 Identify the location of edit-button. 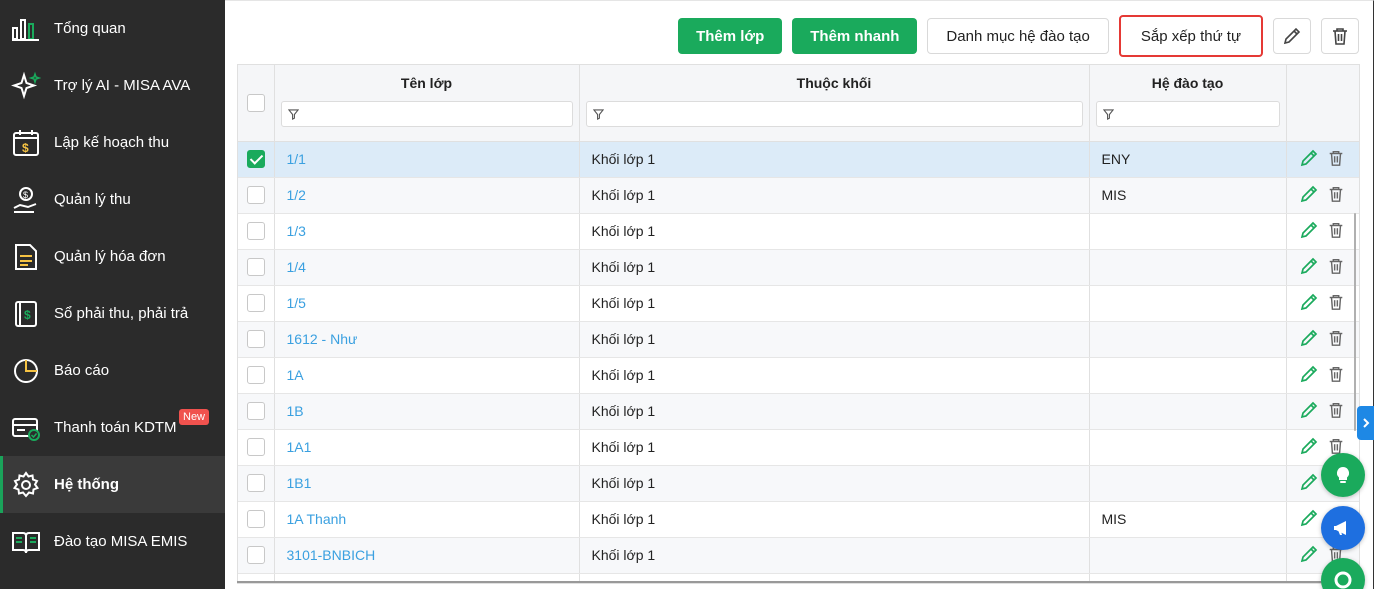
(1292, 36).